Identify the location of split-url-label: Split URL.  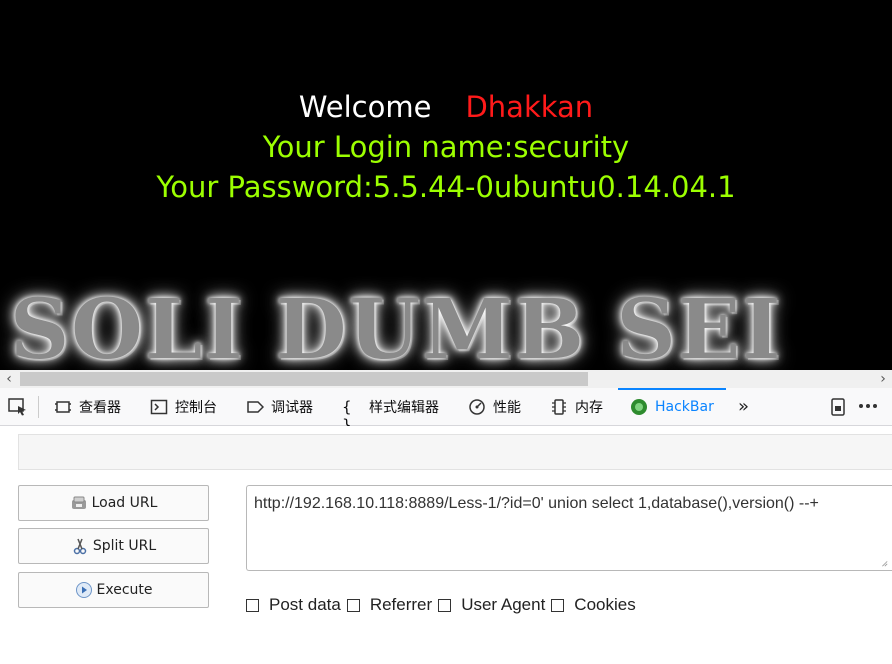
(124, 546).